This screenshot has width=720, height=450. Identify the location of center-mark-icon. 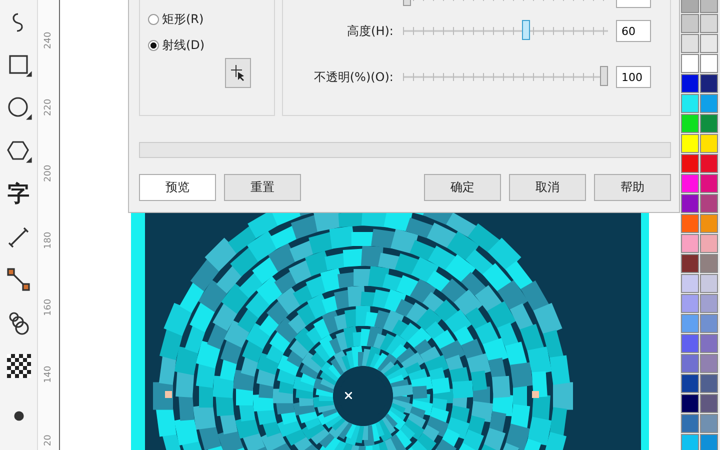
(348, 395).